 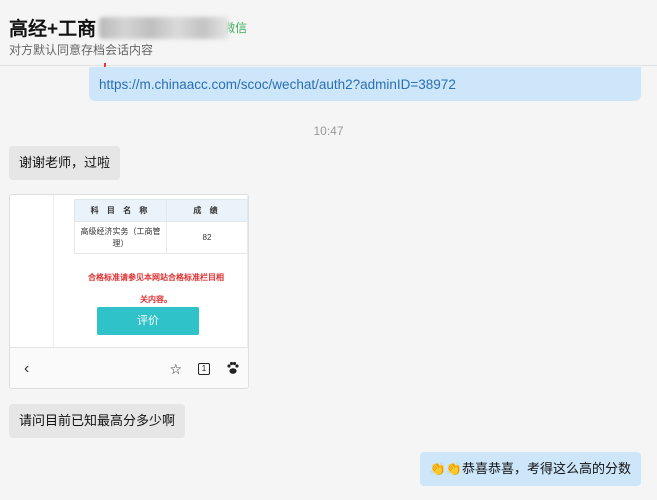 What do you see at coordinates (546, 468) in the screenshot?
I see `congrats-text: 恭喜恭喜，考得这么高的分数` at bounding box center [546, 468].